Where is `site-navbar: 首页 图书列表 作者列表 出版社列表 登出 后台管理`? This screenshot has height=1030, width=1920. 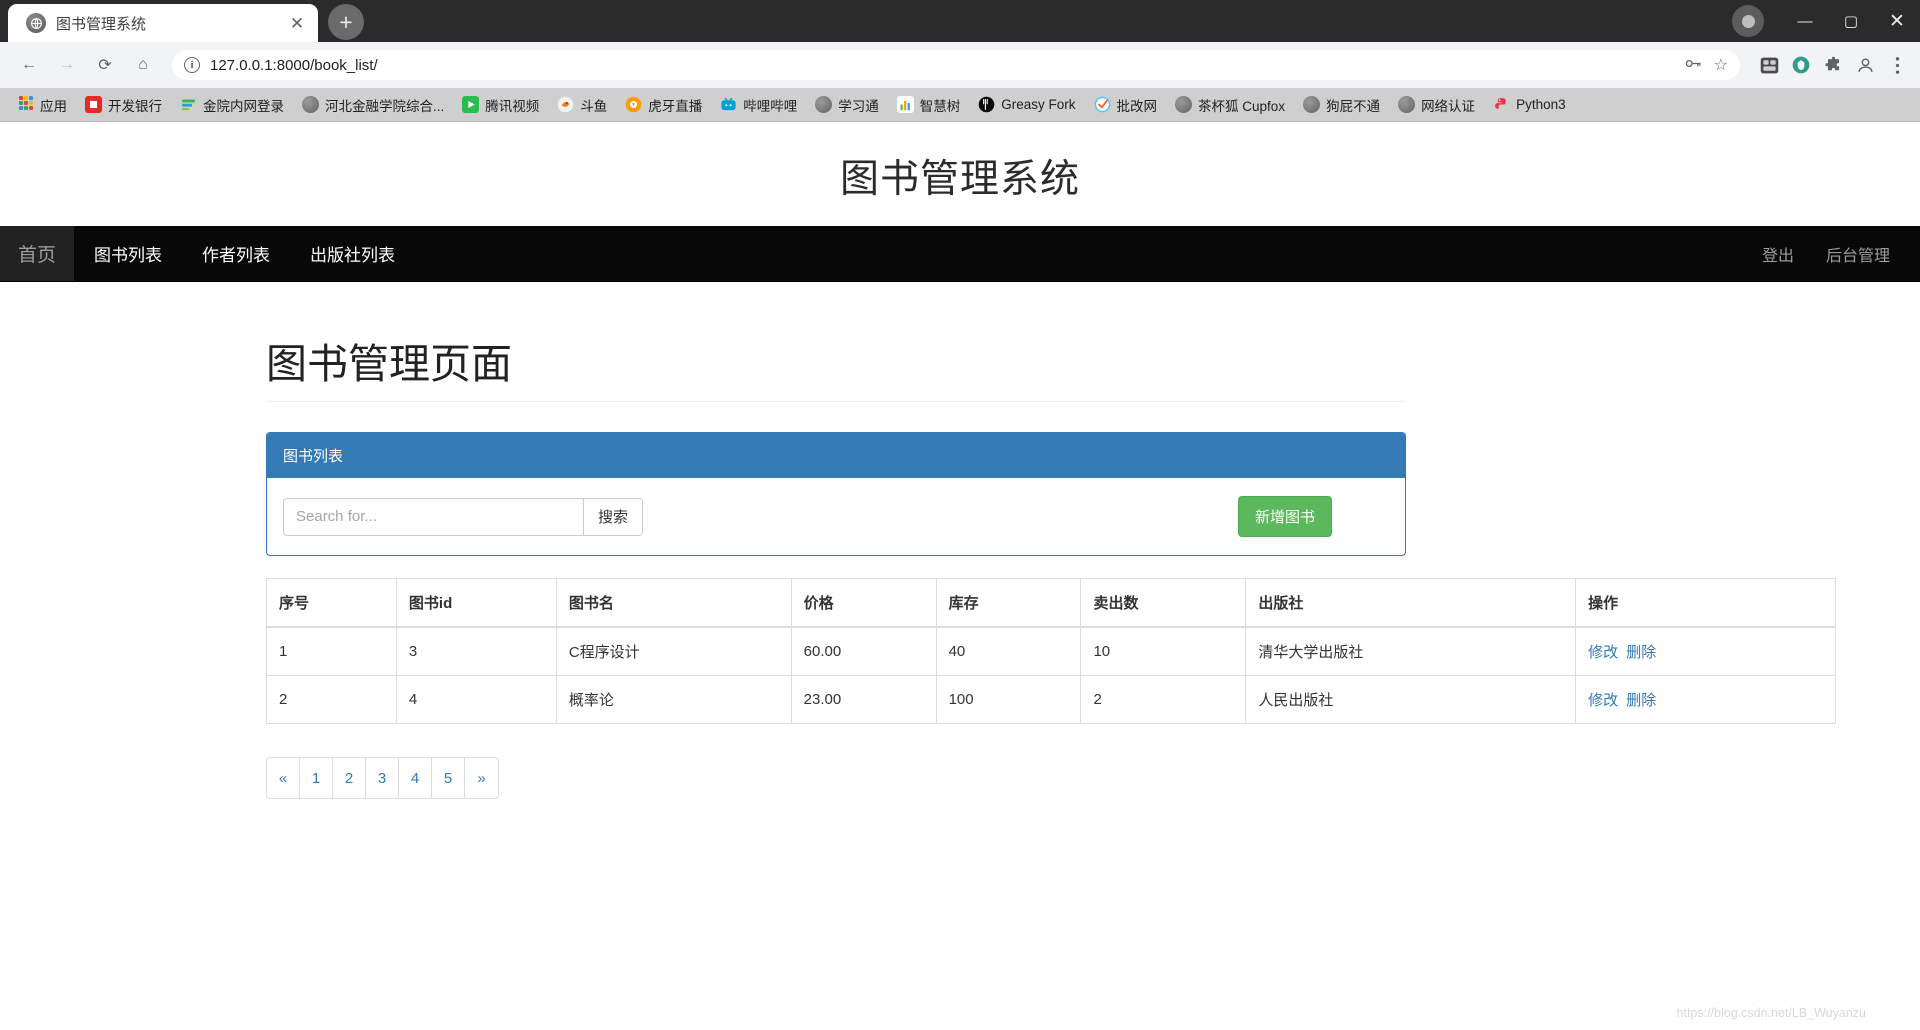
site-navbar: 首页 图书列表 作者列表 出版社列表 登出 后台管理 is located at coordinates (960, 254).